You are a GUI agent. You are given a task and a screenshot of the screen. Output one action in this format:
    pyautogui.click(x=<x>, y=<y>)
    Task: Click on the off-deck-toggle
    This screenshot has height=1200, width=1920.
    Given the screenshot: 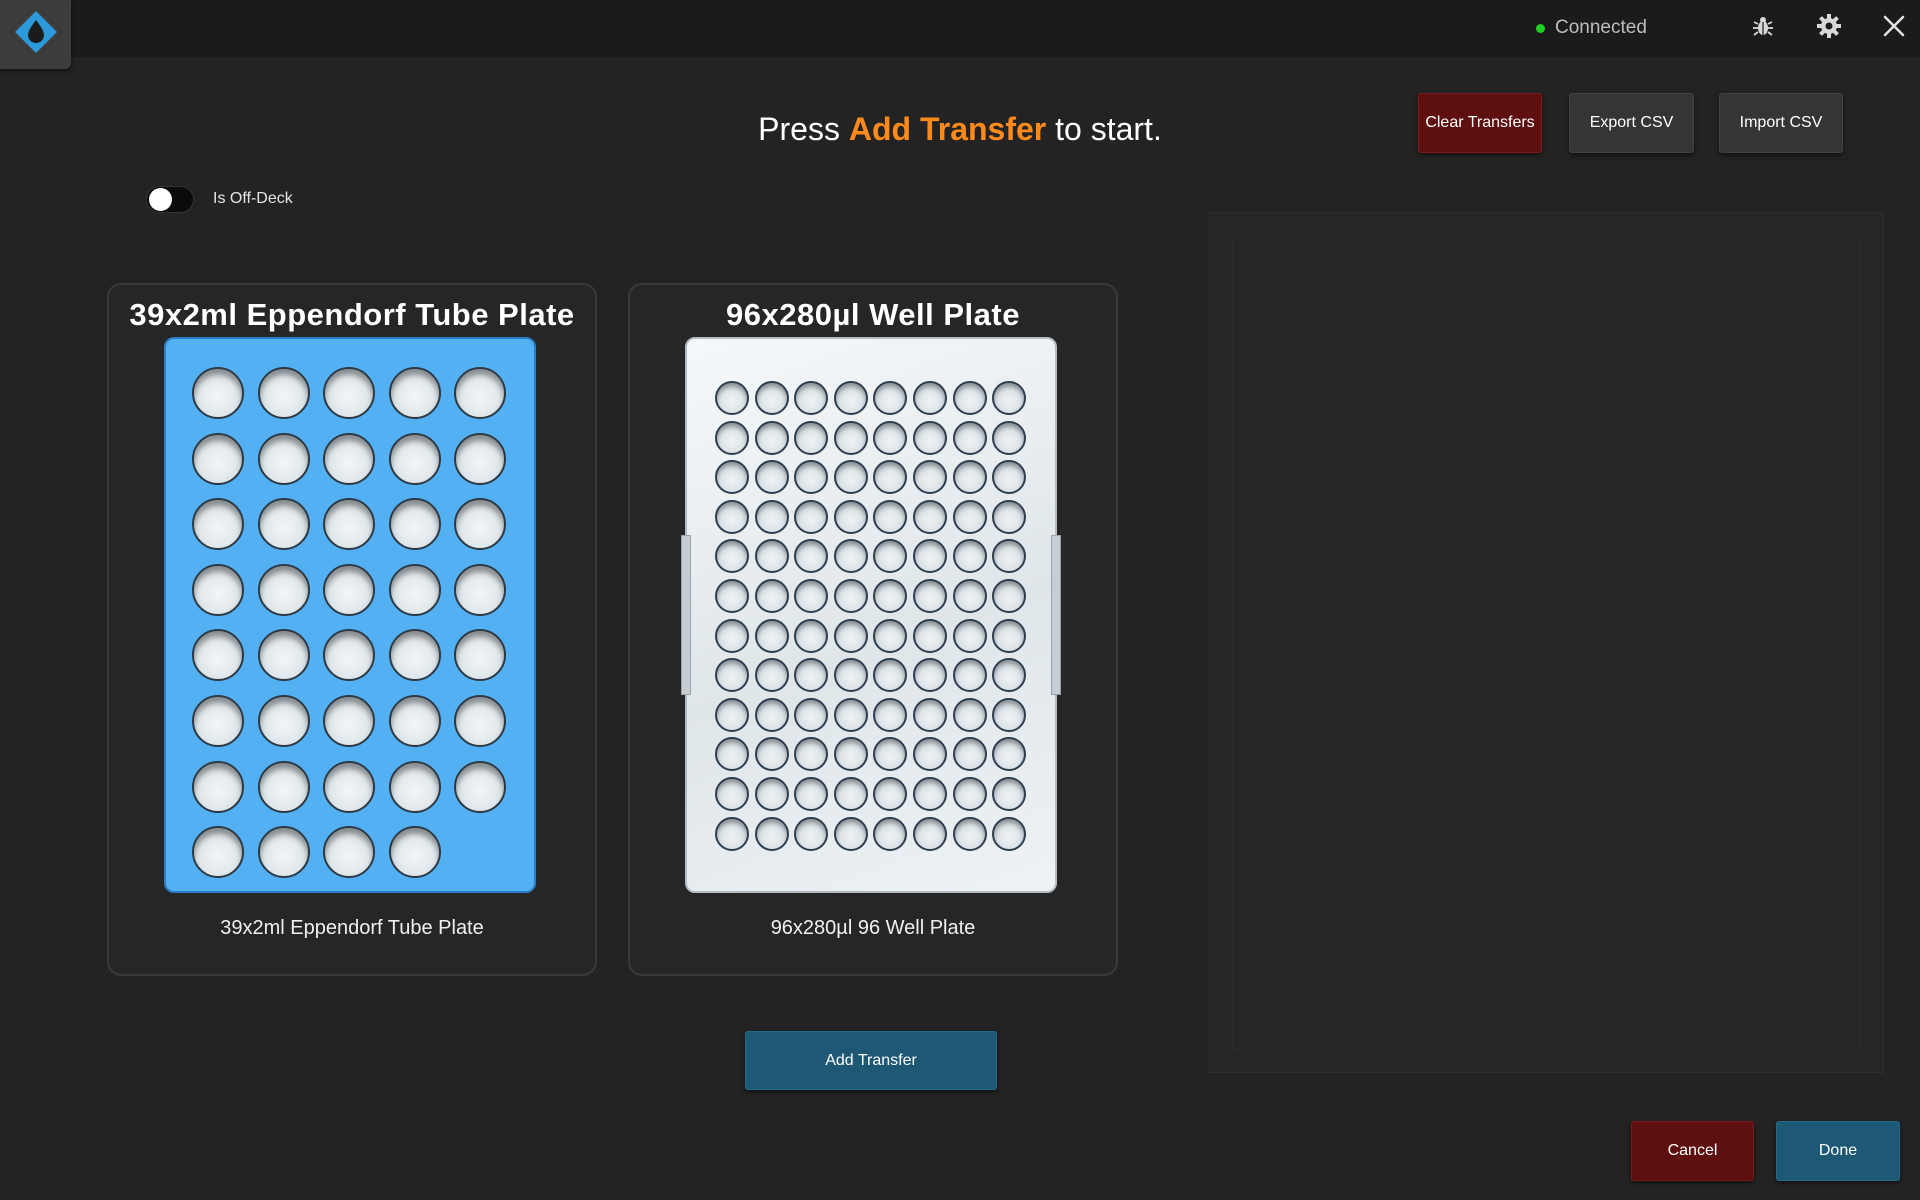 What is the action you would take?
    pyautogui.click(x=170, y=199)
    